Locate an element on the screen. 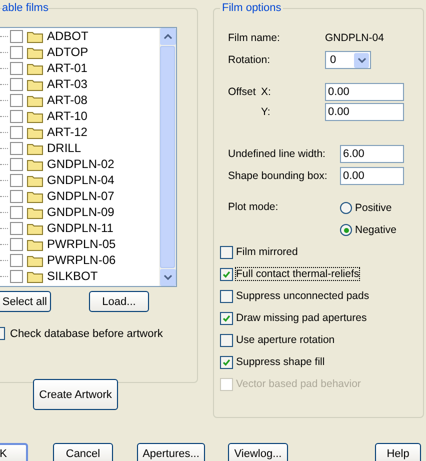 The width and height of the screenshot is (426, 461). film-name: GNDPLN-09 is located at coordinates (81, 212).